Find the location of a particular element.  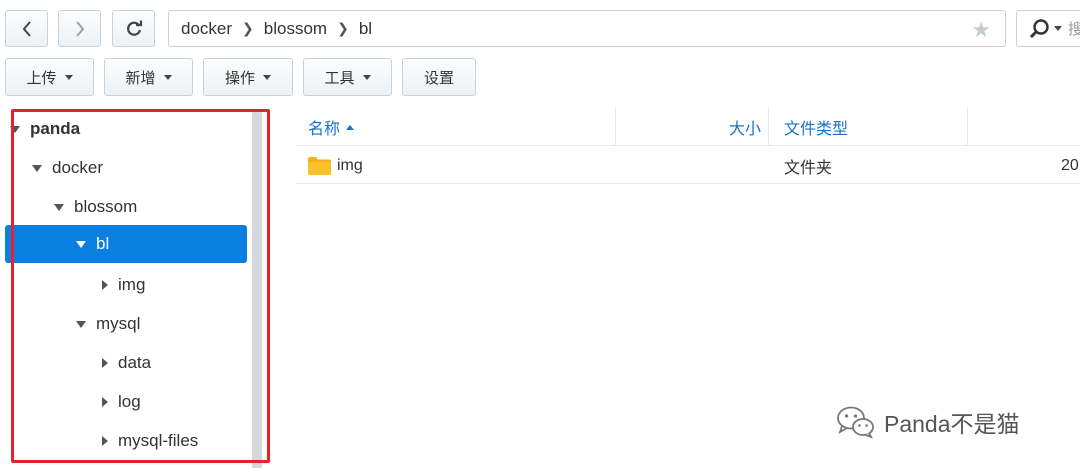

settings-button: 设置 is located at coordinates (439, 77).